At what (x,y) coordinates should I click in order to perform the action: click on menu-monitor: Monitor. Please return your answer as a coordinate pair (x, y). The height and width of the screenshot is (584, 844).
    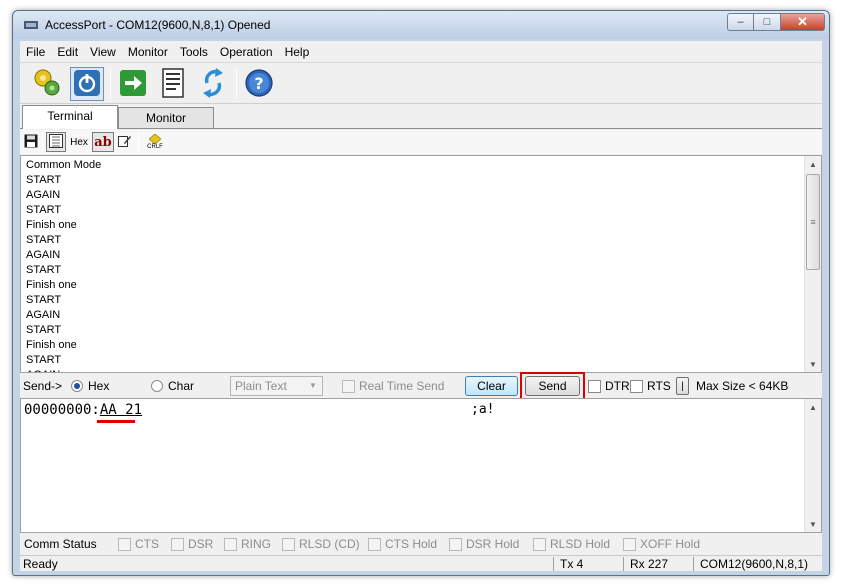
    Looking at the image, I should click on (148, 52).